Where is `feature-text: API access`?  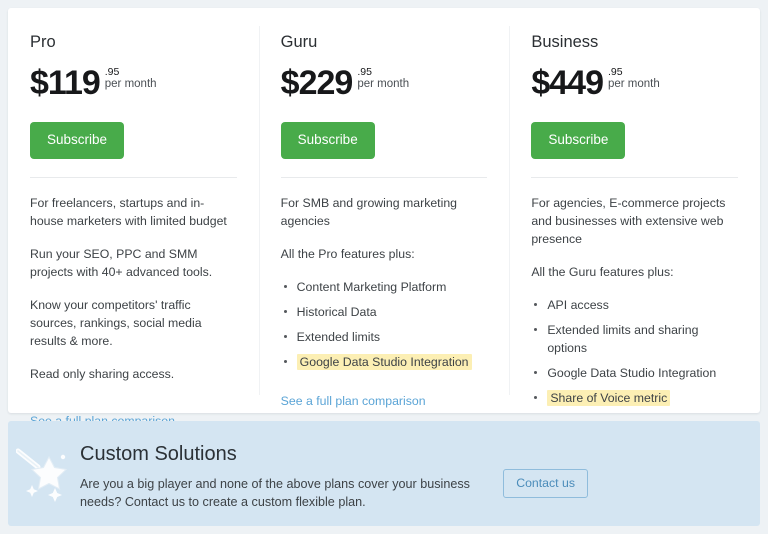 feature-text: API access is located at coordinates (578, 304).